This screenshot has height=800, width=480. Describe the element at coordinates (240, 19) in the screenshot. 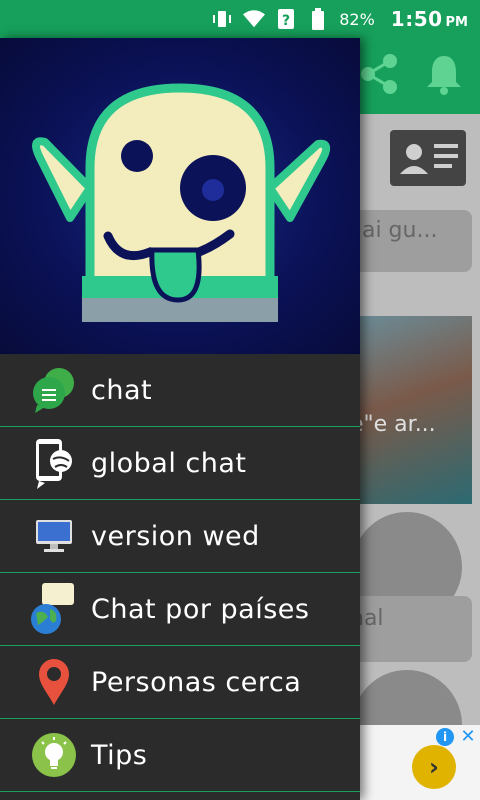

I see `status-bar: ? 82% 1:50 PM` at that location.